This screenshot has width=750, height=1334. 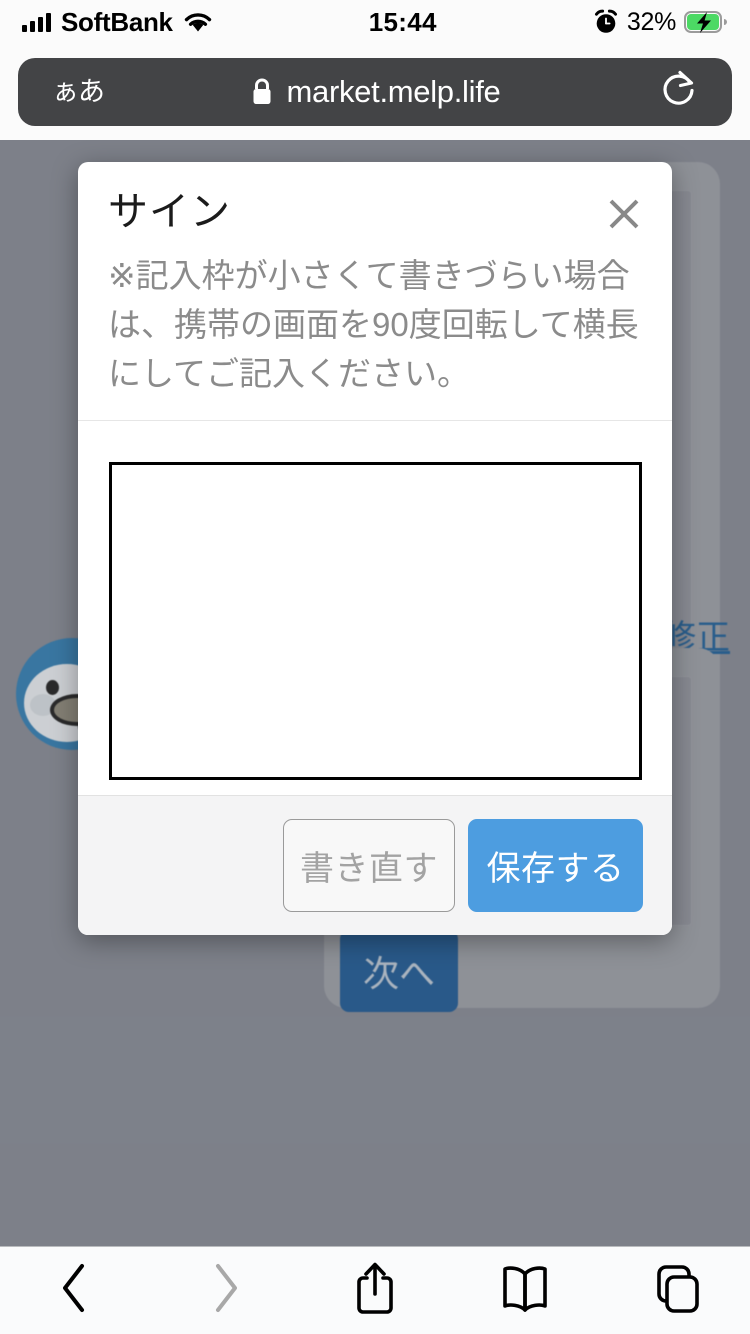 What do you see at coordinates (117, 22) in the screenshot?
I see `carrier-label: SoftBank` at bounding box center [117, 22].